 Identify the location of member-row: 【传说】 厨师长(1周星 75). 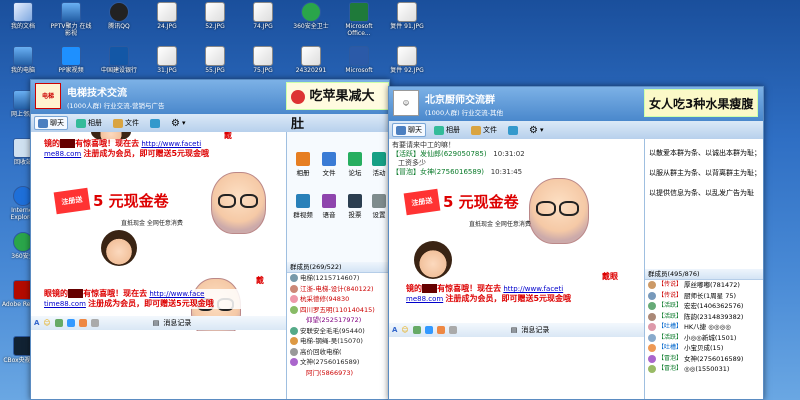
(704, 296).